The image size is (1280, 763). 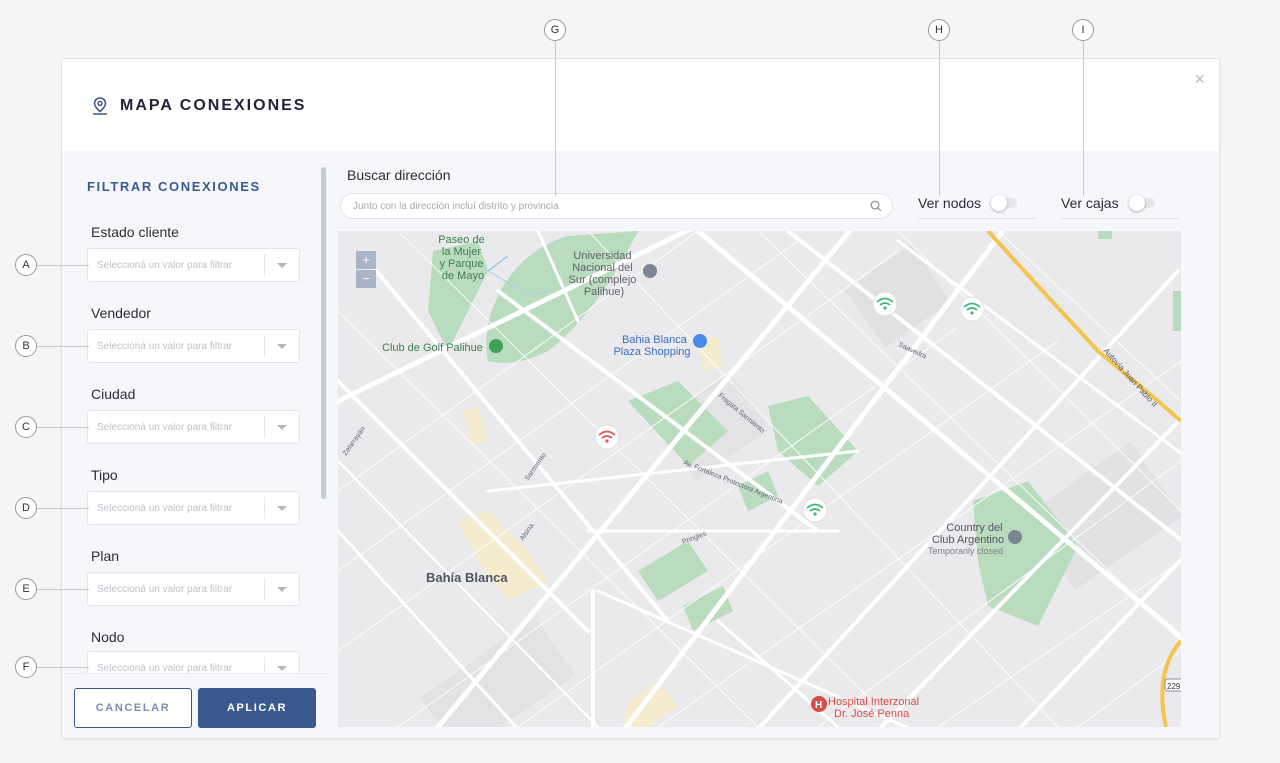 I want to click on map-pin-icon, so click(x=100, y=106).